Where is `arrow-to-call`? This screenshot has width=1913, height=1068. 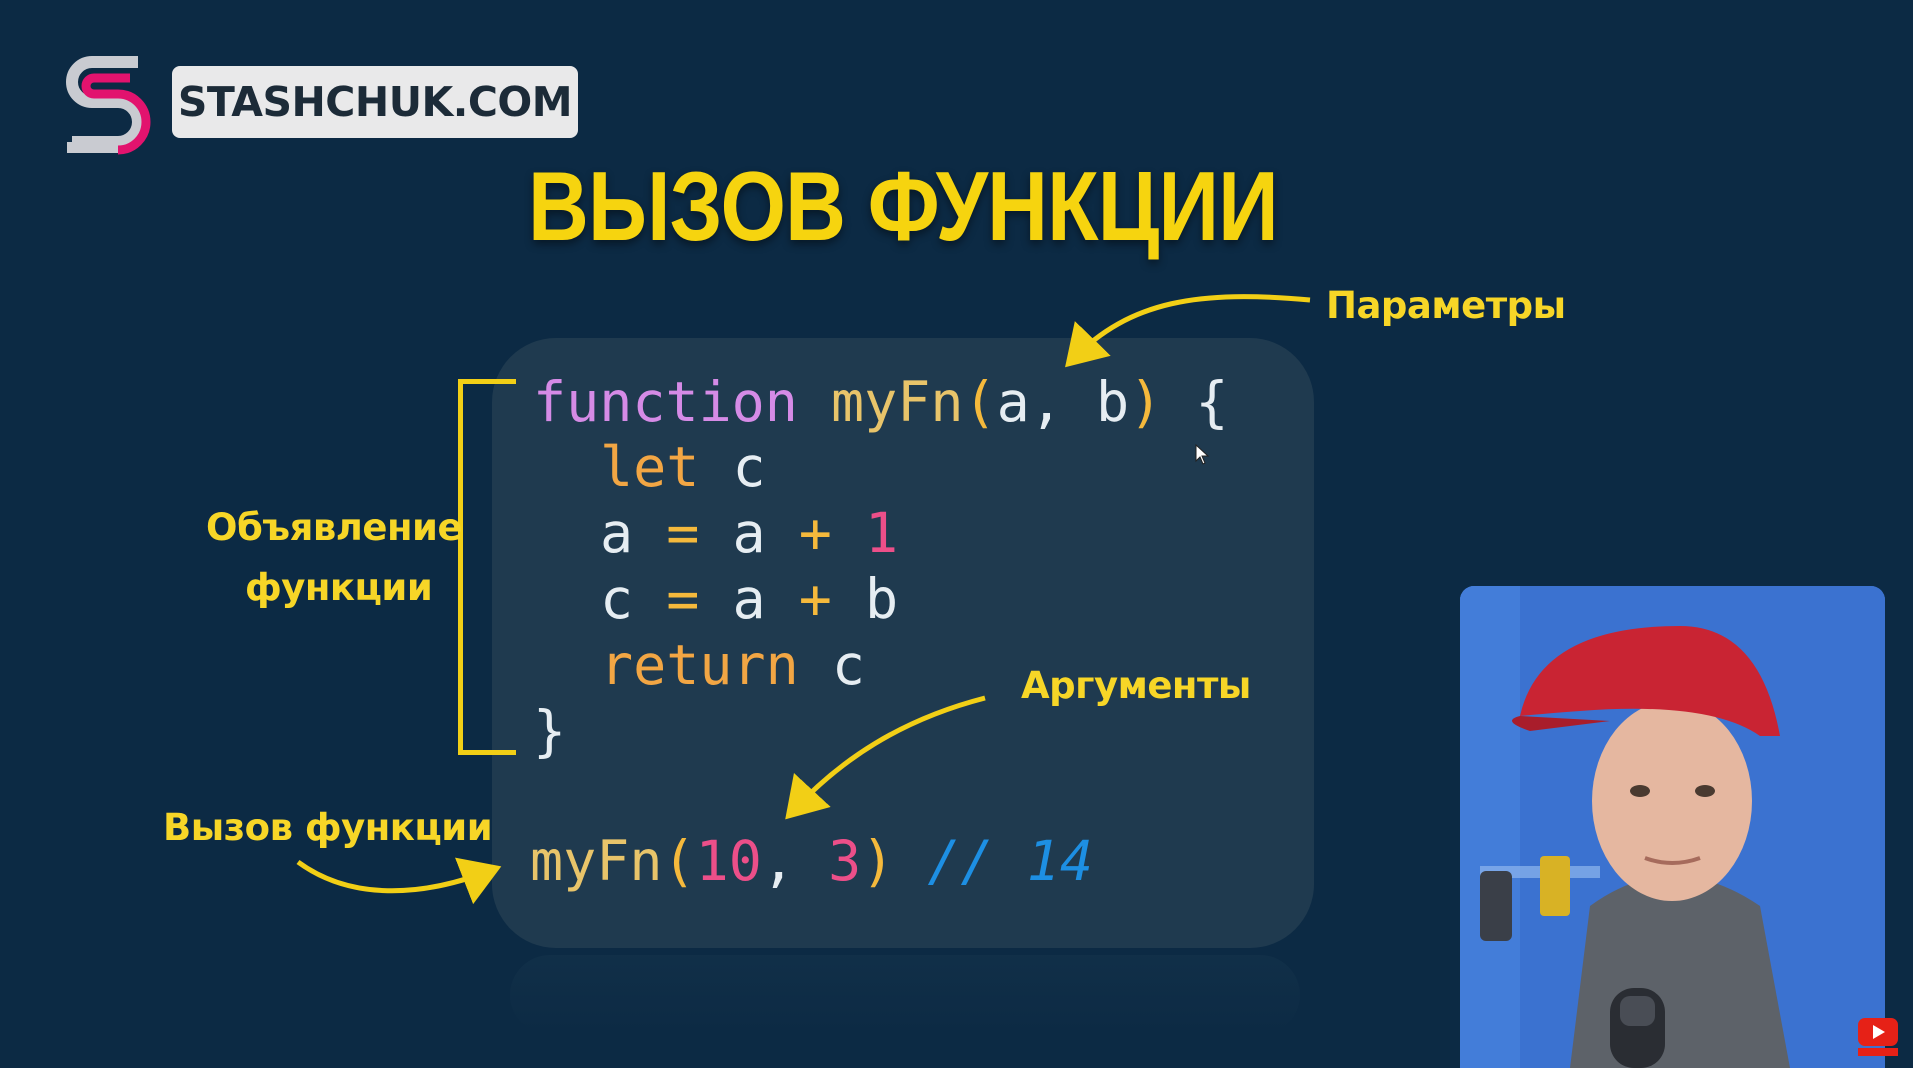 arrow-to-call is located at coordinates (399, 881).